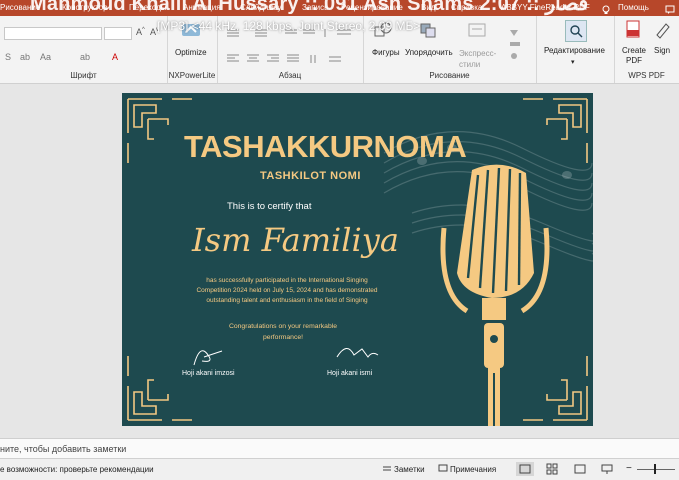  What do you see at coordinates (606, 8) in the screenshot?
I see `lightbulb-icon` at bounding box center [606, 8].